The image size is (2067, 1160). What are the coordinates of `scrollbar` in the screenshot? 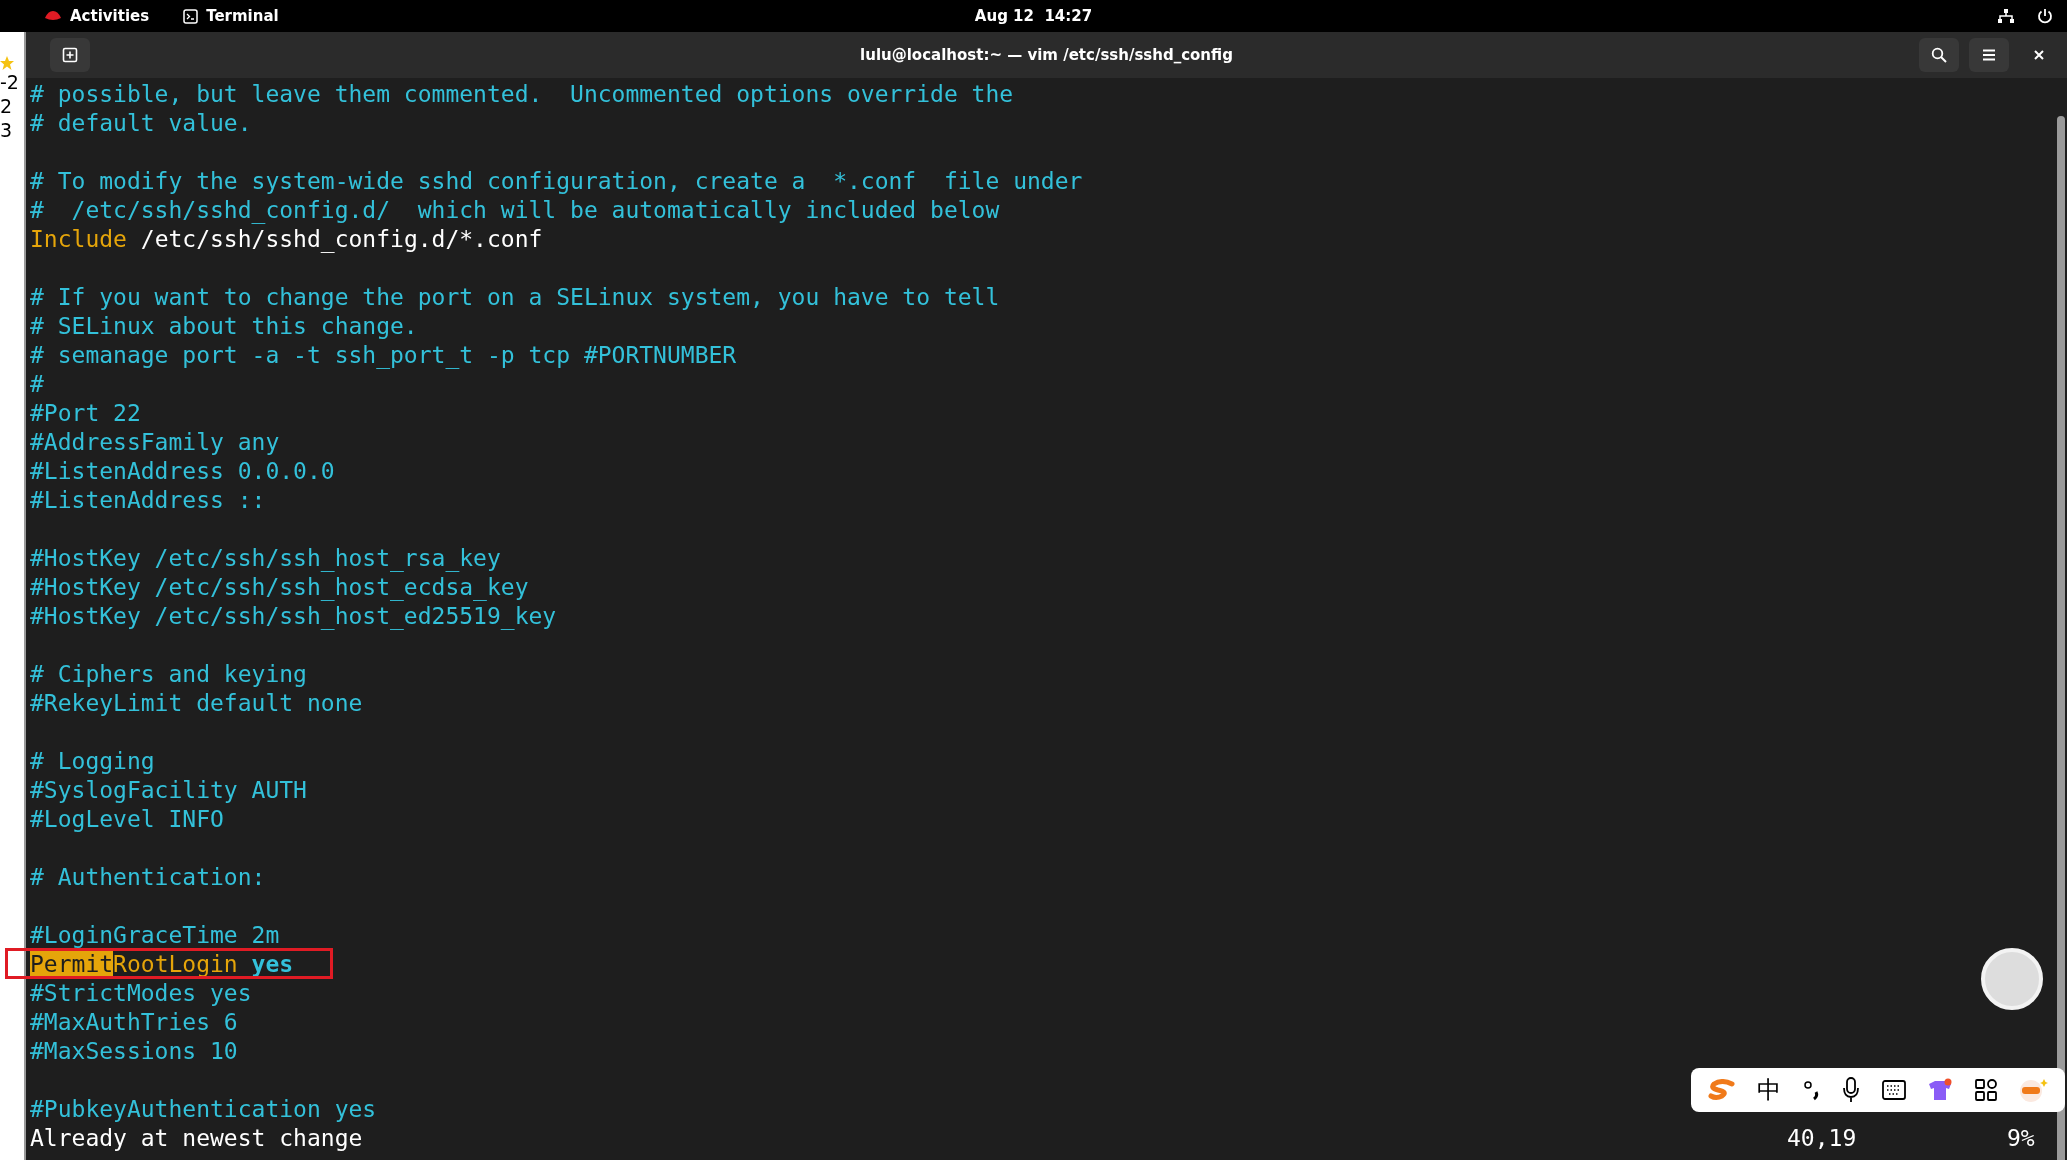 It's located at (2061, 638).